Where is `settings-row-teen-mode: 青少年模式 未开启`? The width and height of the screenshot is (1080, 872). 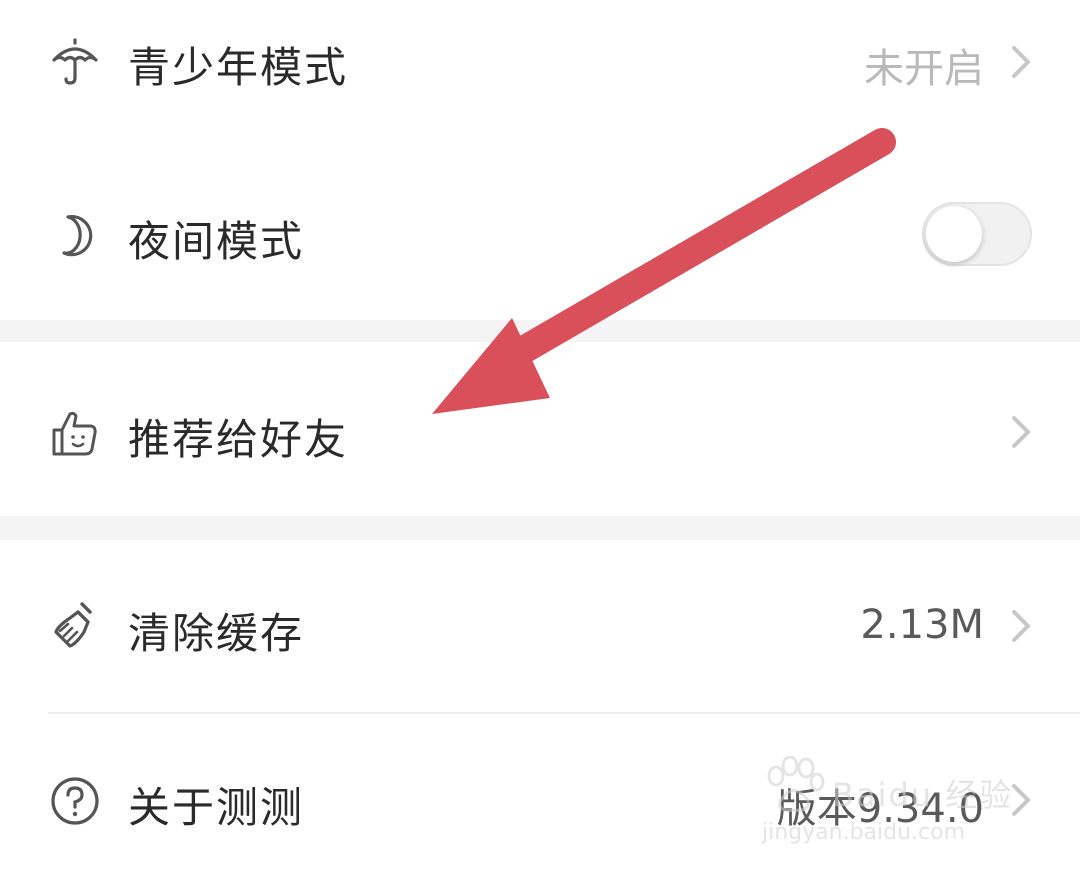 settings-row-teen-mode: 青少年模式 未开启 is located at coordinates (540, 62).